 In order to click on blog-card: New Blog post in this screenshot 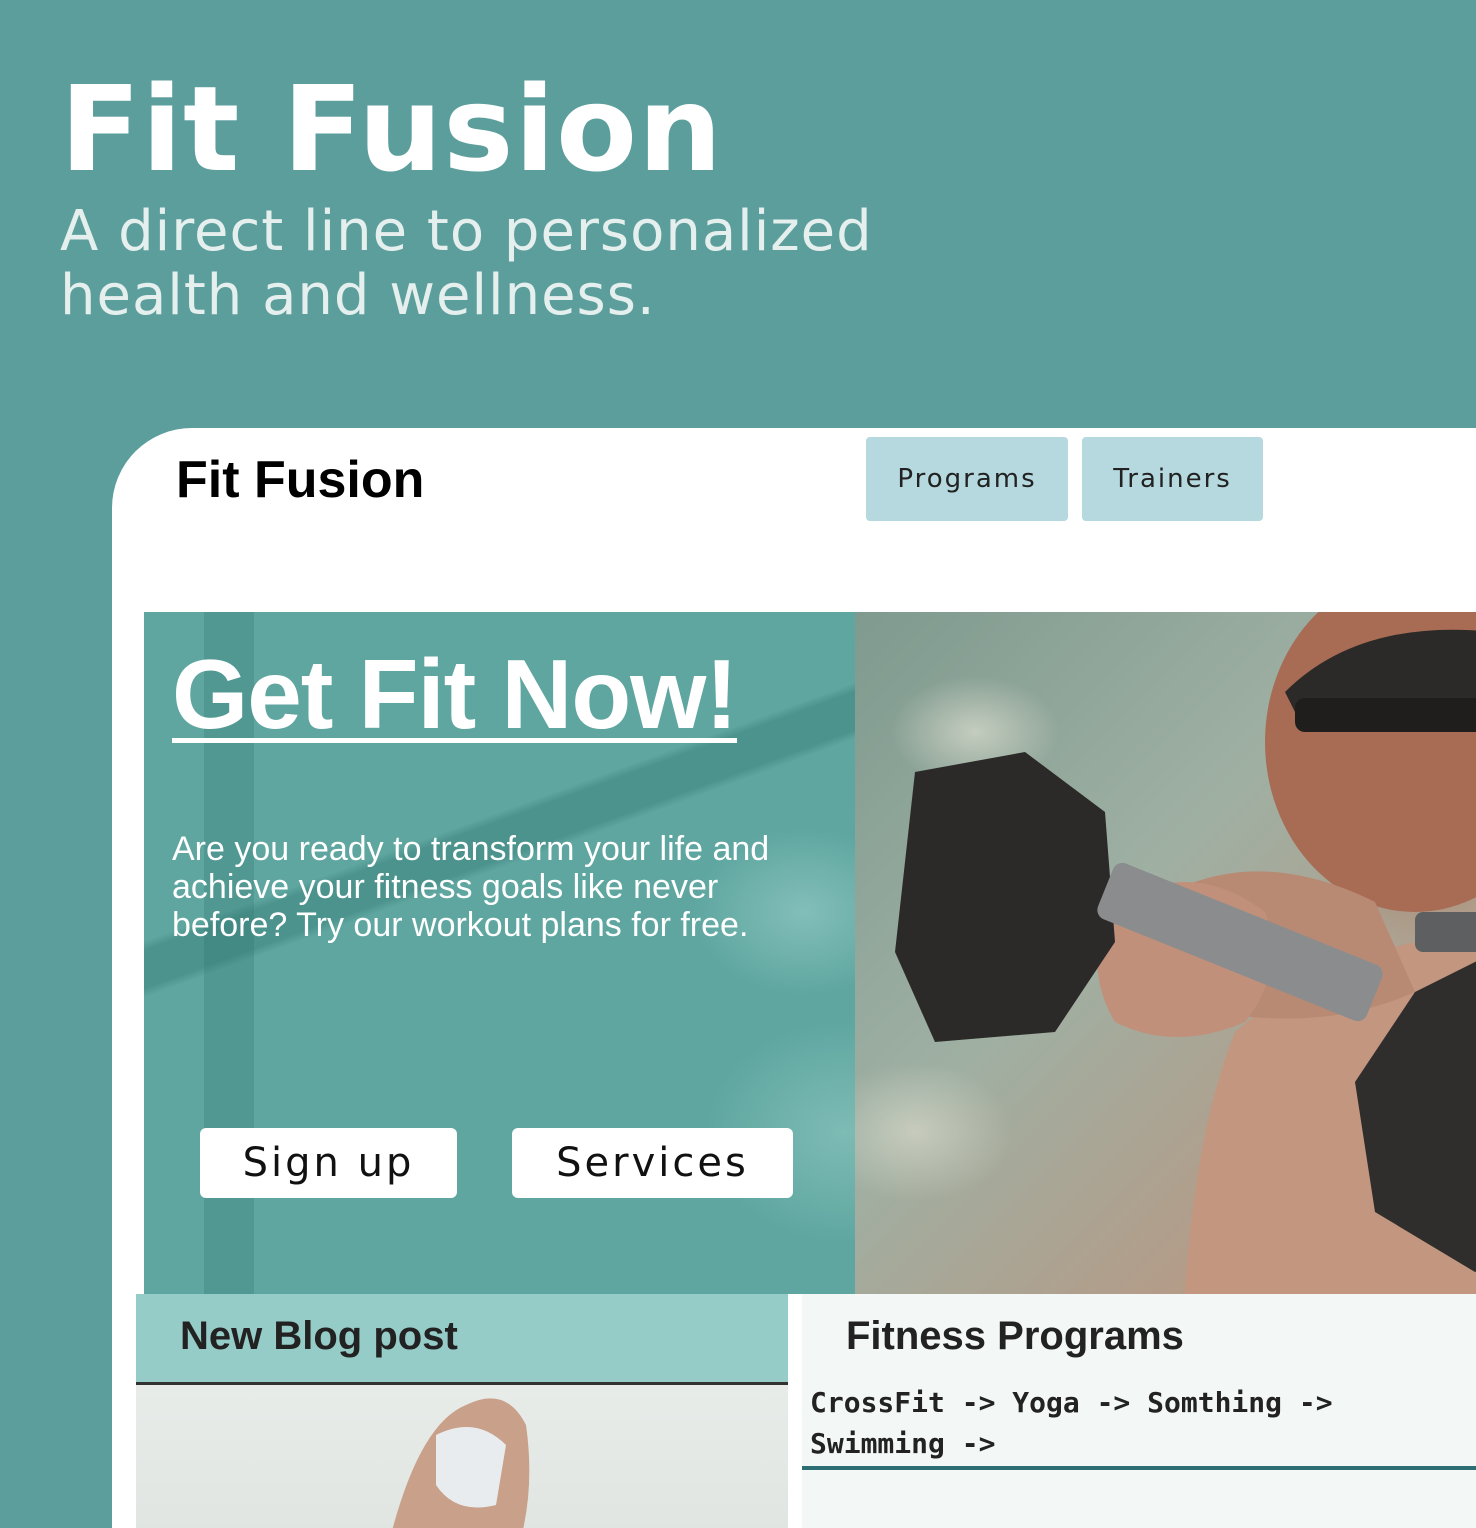, I will do `click(462, 1411)`.